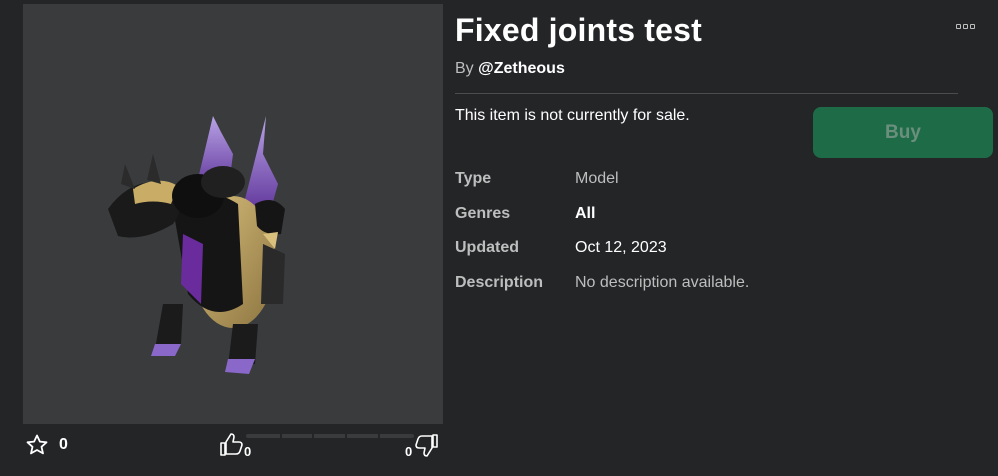  I want to click on detail-row-updated: Updated Oct 12, 2023, so click(705, 251).